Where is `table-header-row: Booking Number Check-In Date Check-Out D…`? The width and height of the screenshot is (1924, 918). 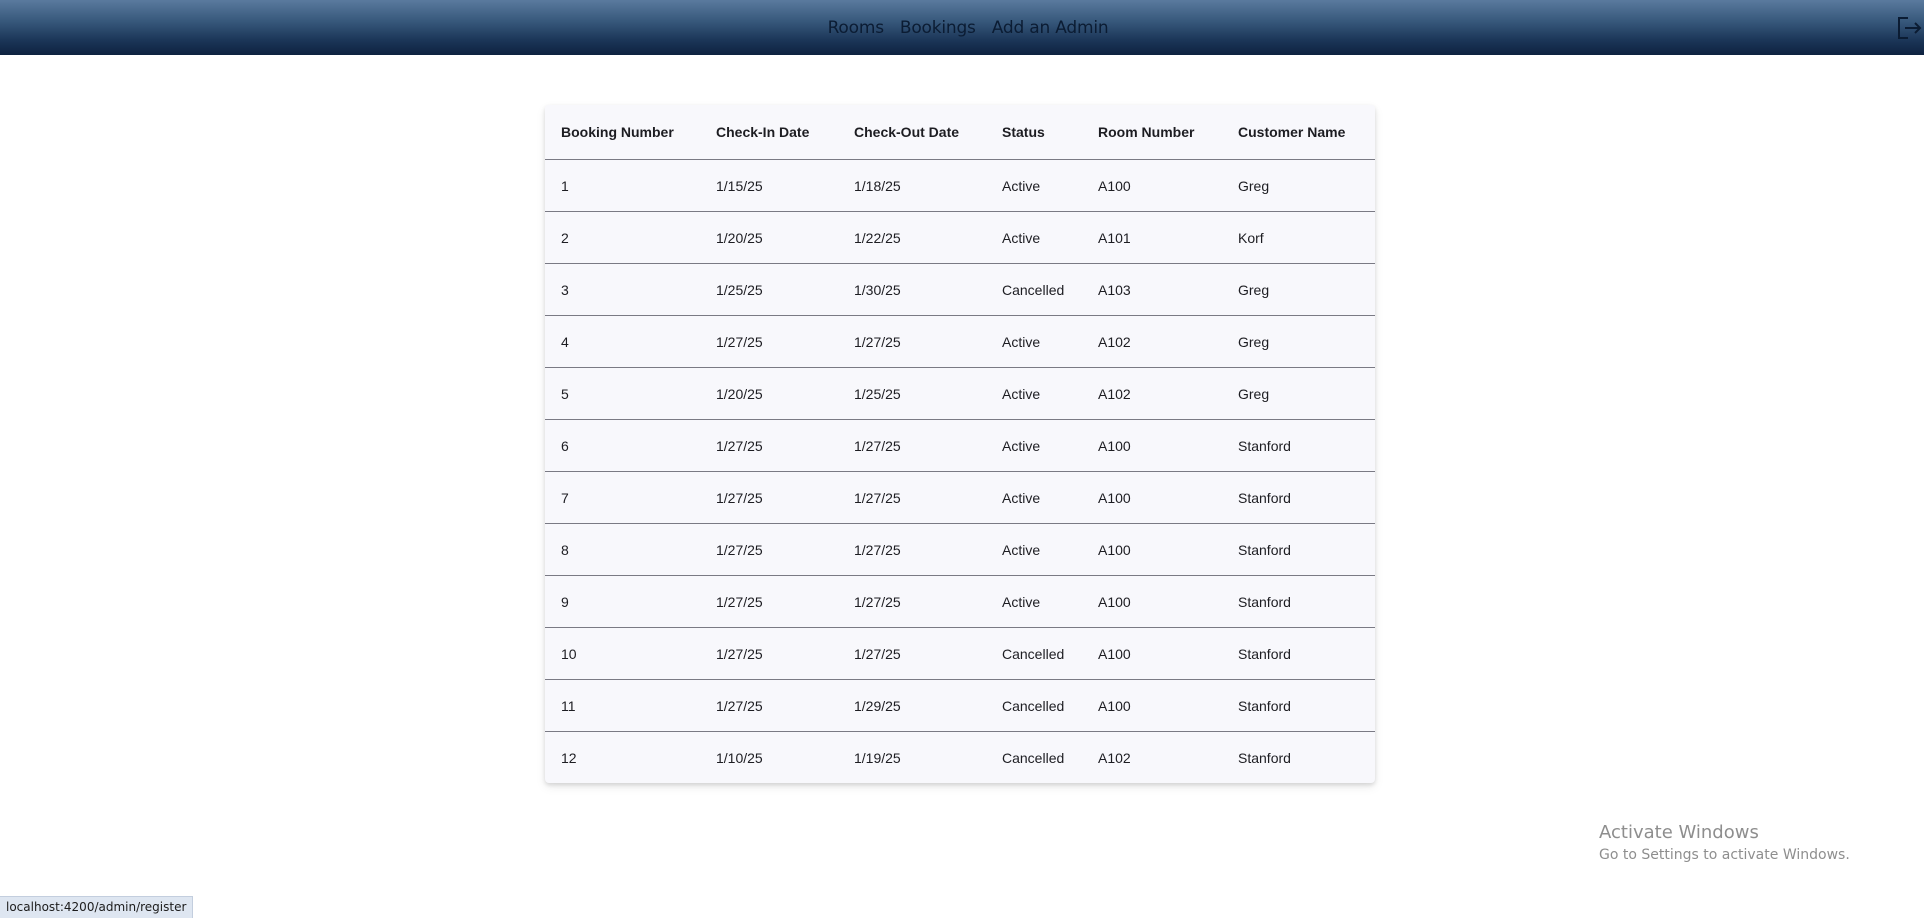
table-header-row: Booking Number Check-In Date Check-Out D… is located at coordinates (960, 132).